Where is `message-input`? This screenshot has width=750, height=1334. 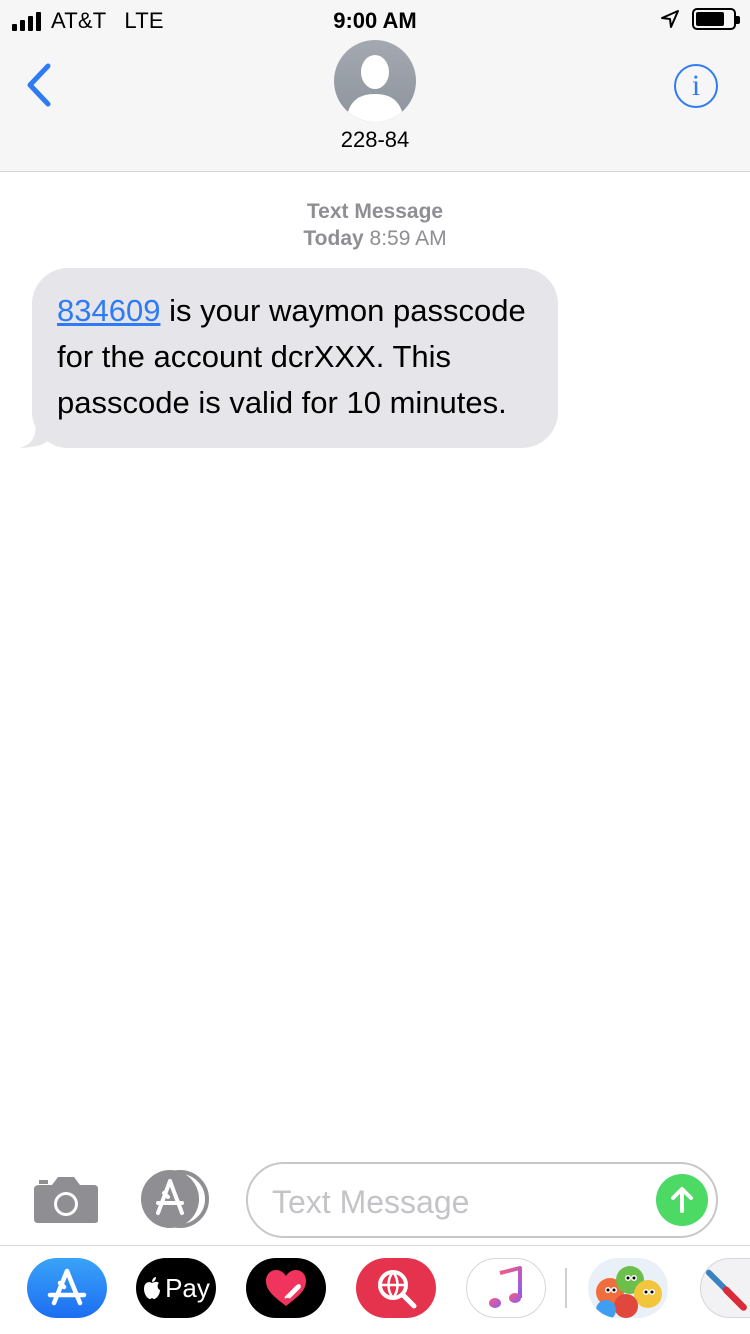
message-input is located at coordinates (457, 1202).